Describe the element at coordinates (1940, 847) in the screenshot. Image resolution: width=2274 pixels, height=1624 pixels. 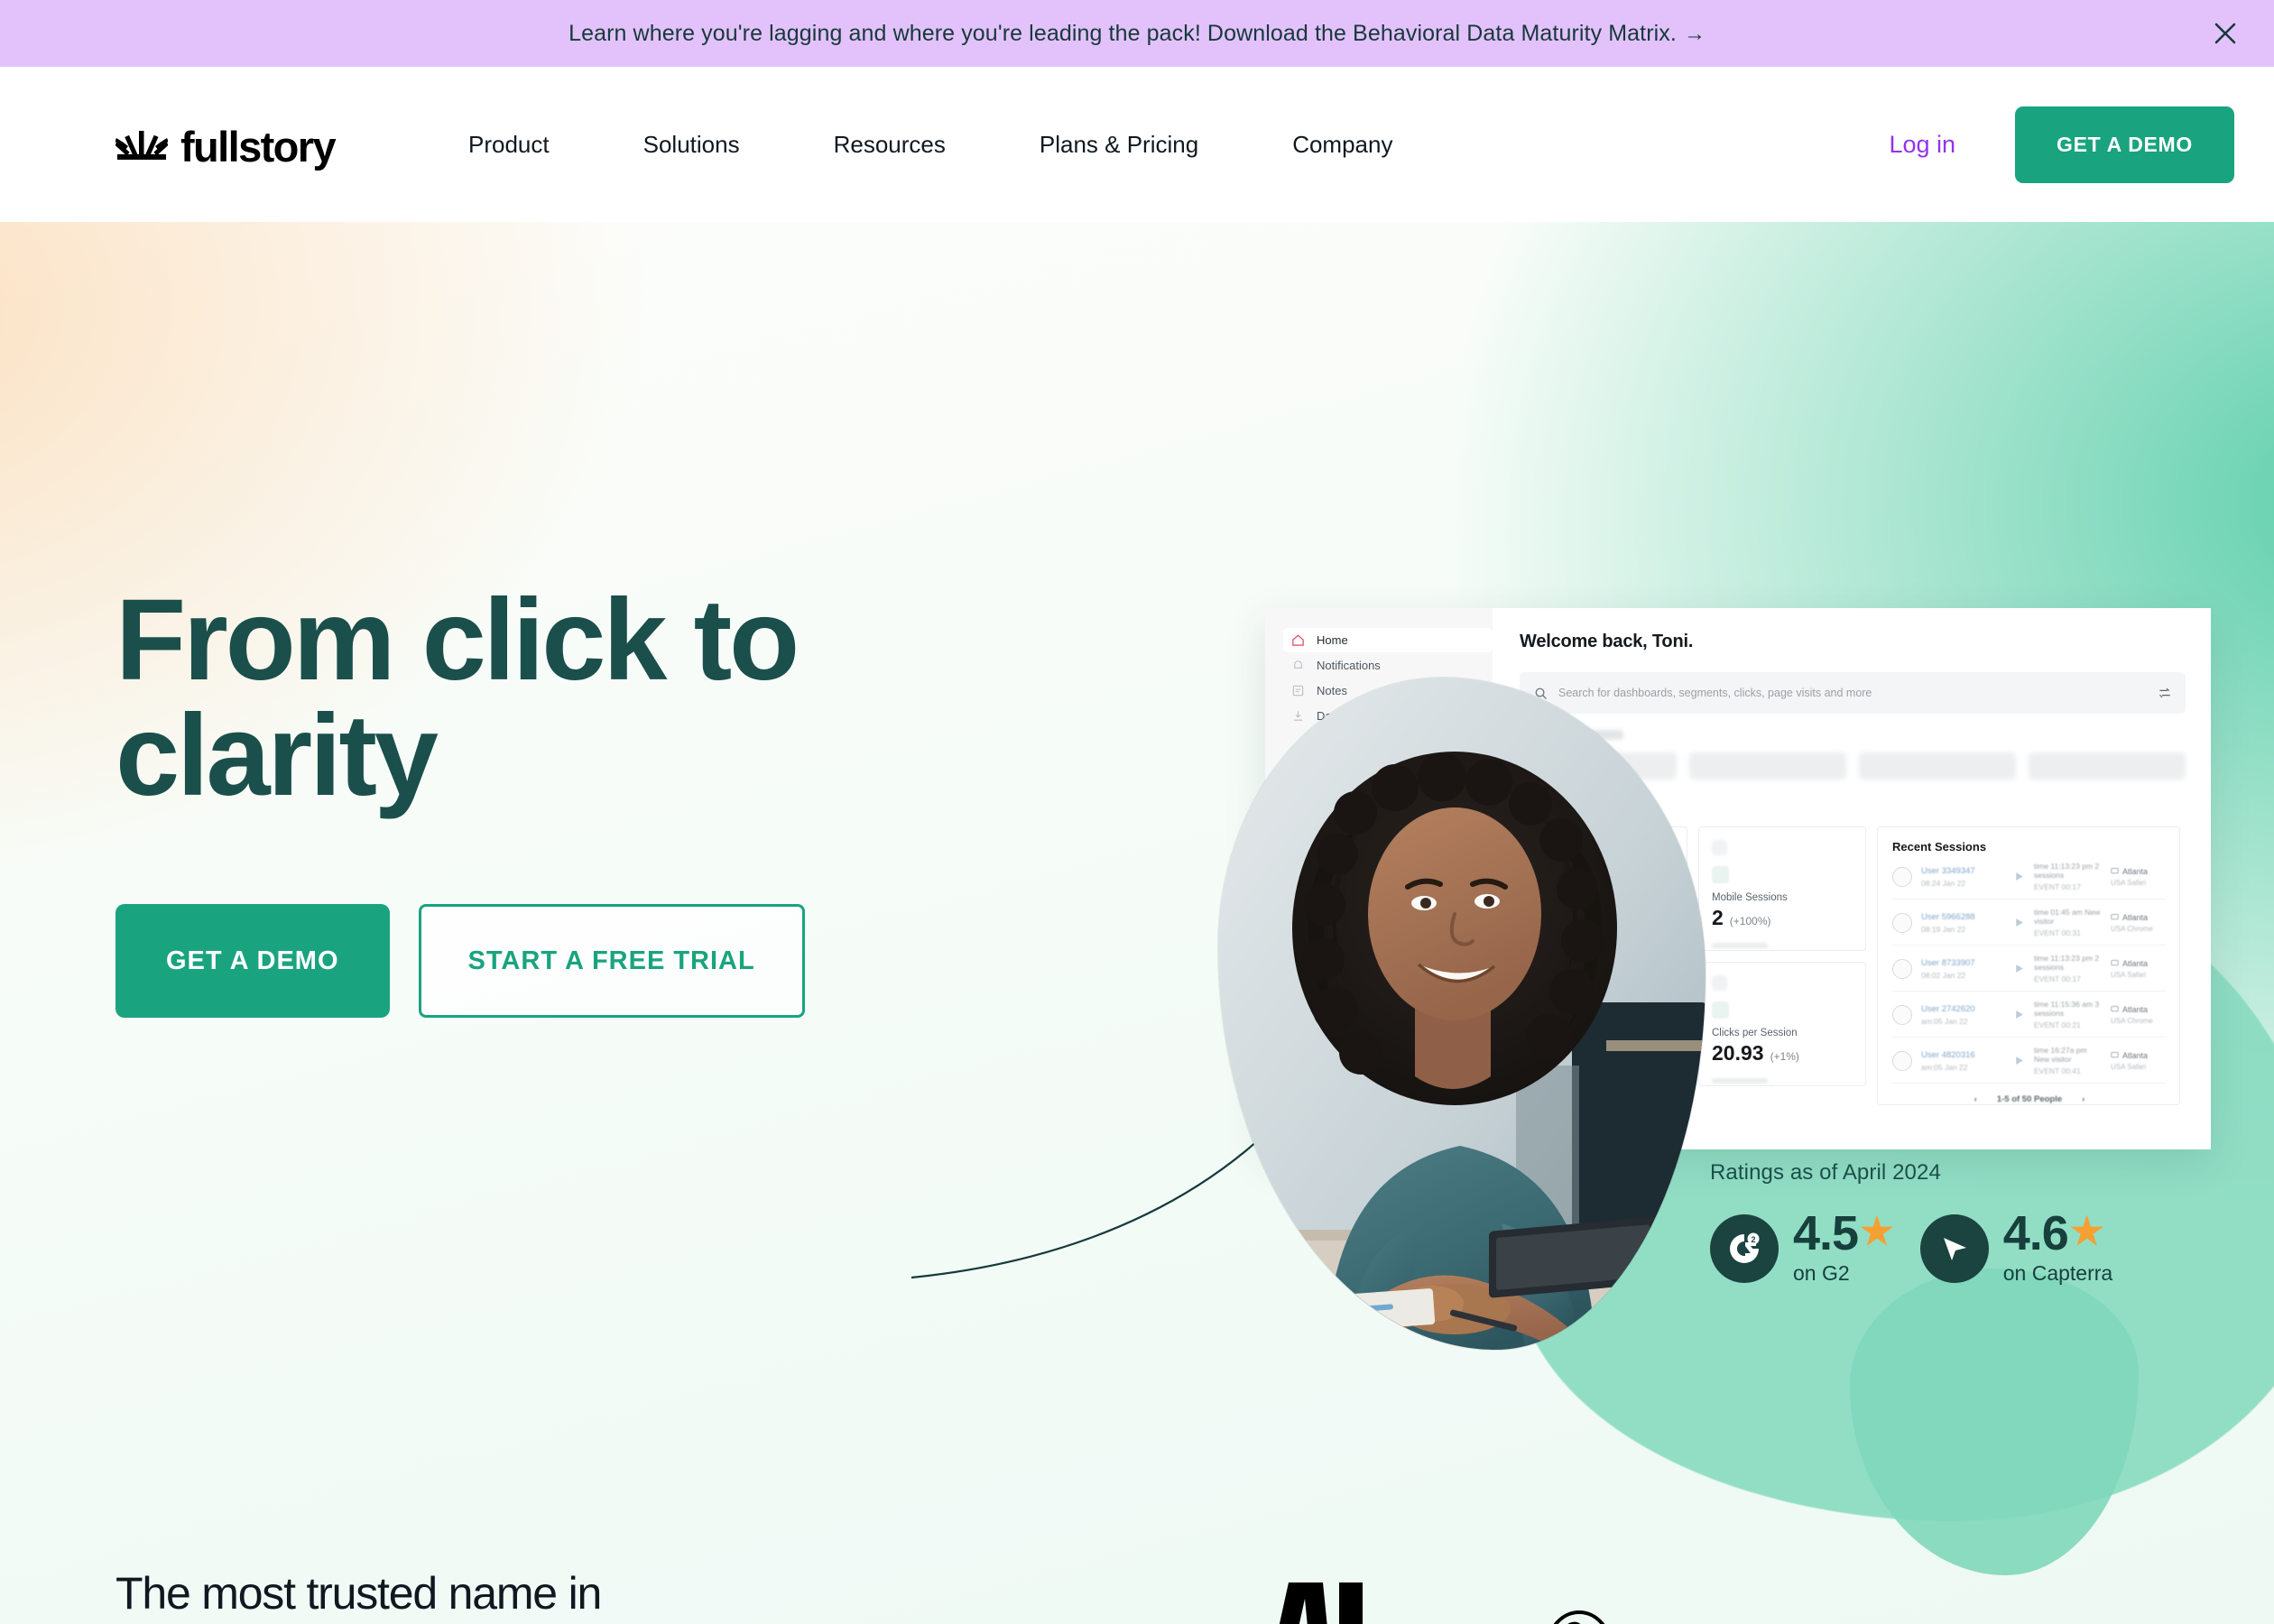
I see `recent-sessions-title: Recent Sessions` at that location.